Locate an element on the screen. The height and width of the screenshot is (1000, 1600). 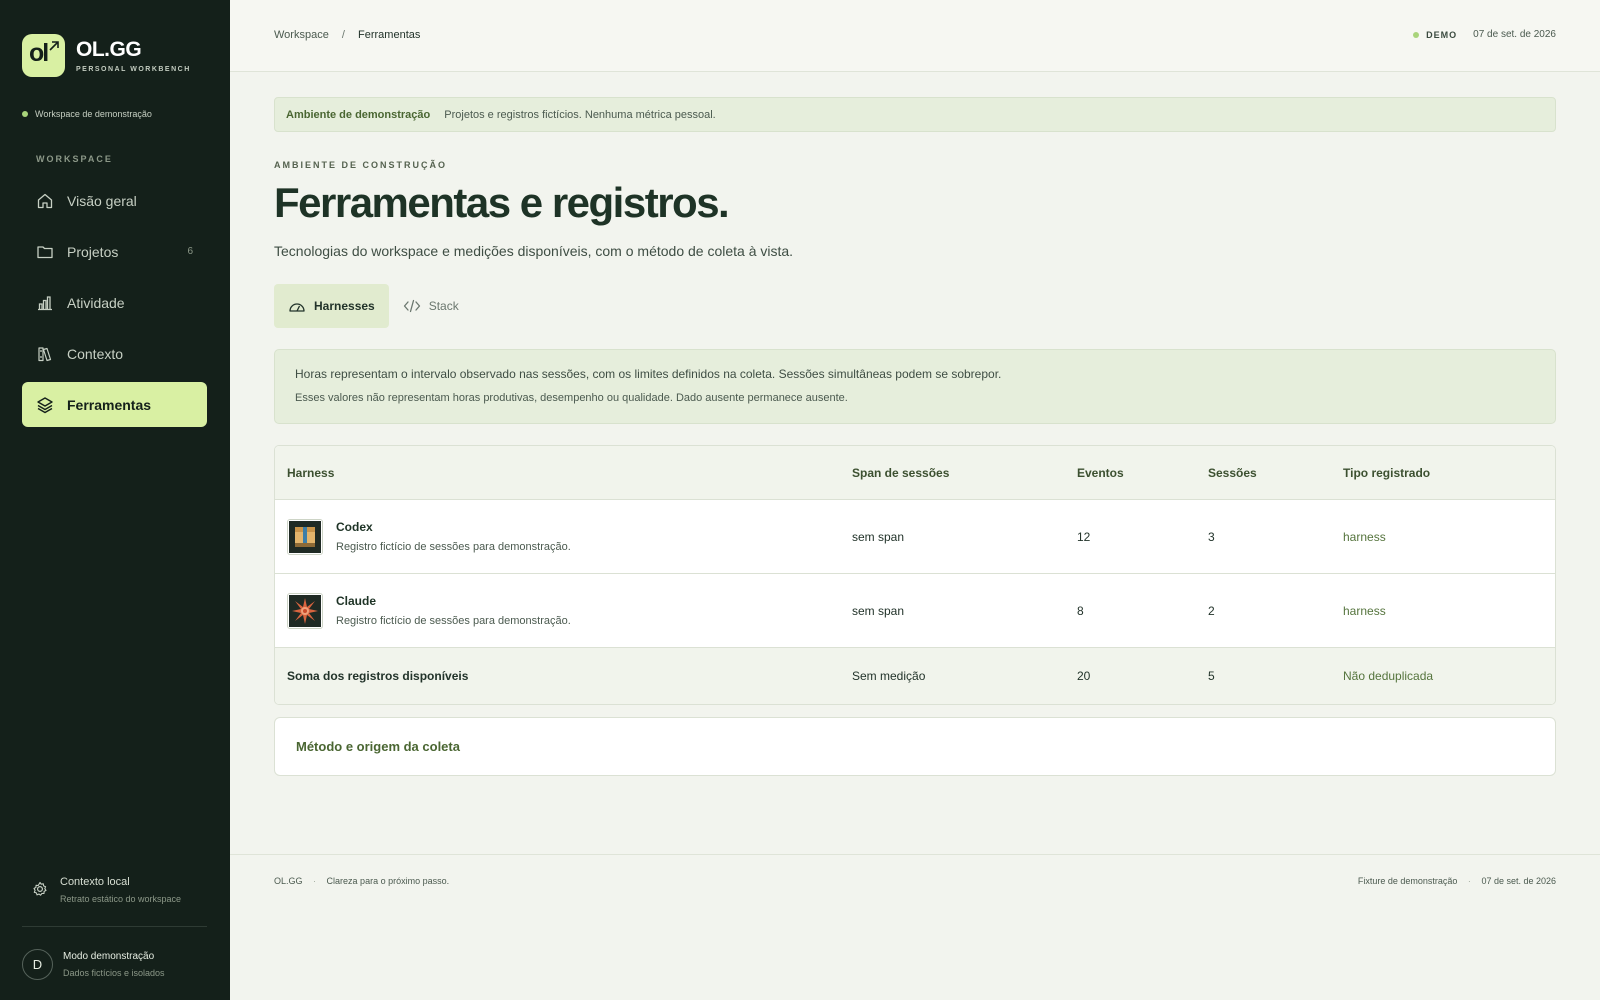
tab-label: Stack is located at coordinates (443, 306).